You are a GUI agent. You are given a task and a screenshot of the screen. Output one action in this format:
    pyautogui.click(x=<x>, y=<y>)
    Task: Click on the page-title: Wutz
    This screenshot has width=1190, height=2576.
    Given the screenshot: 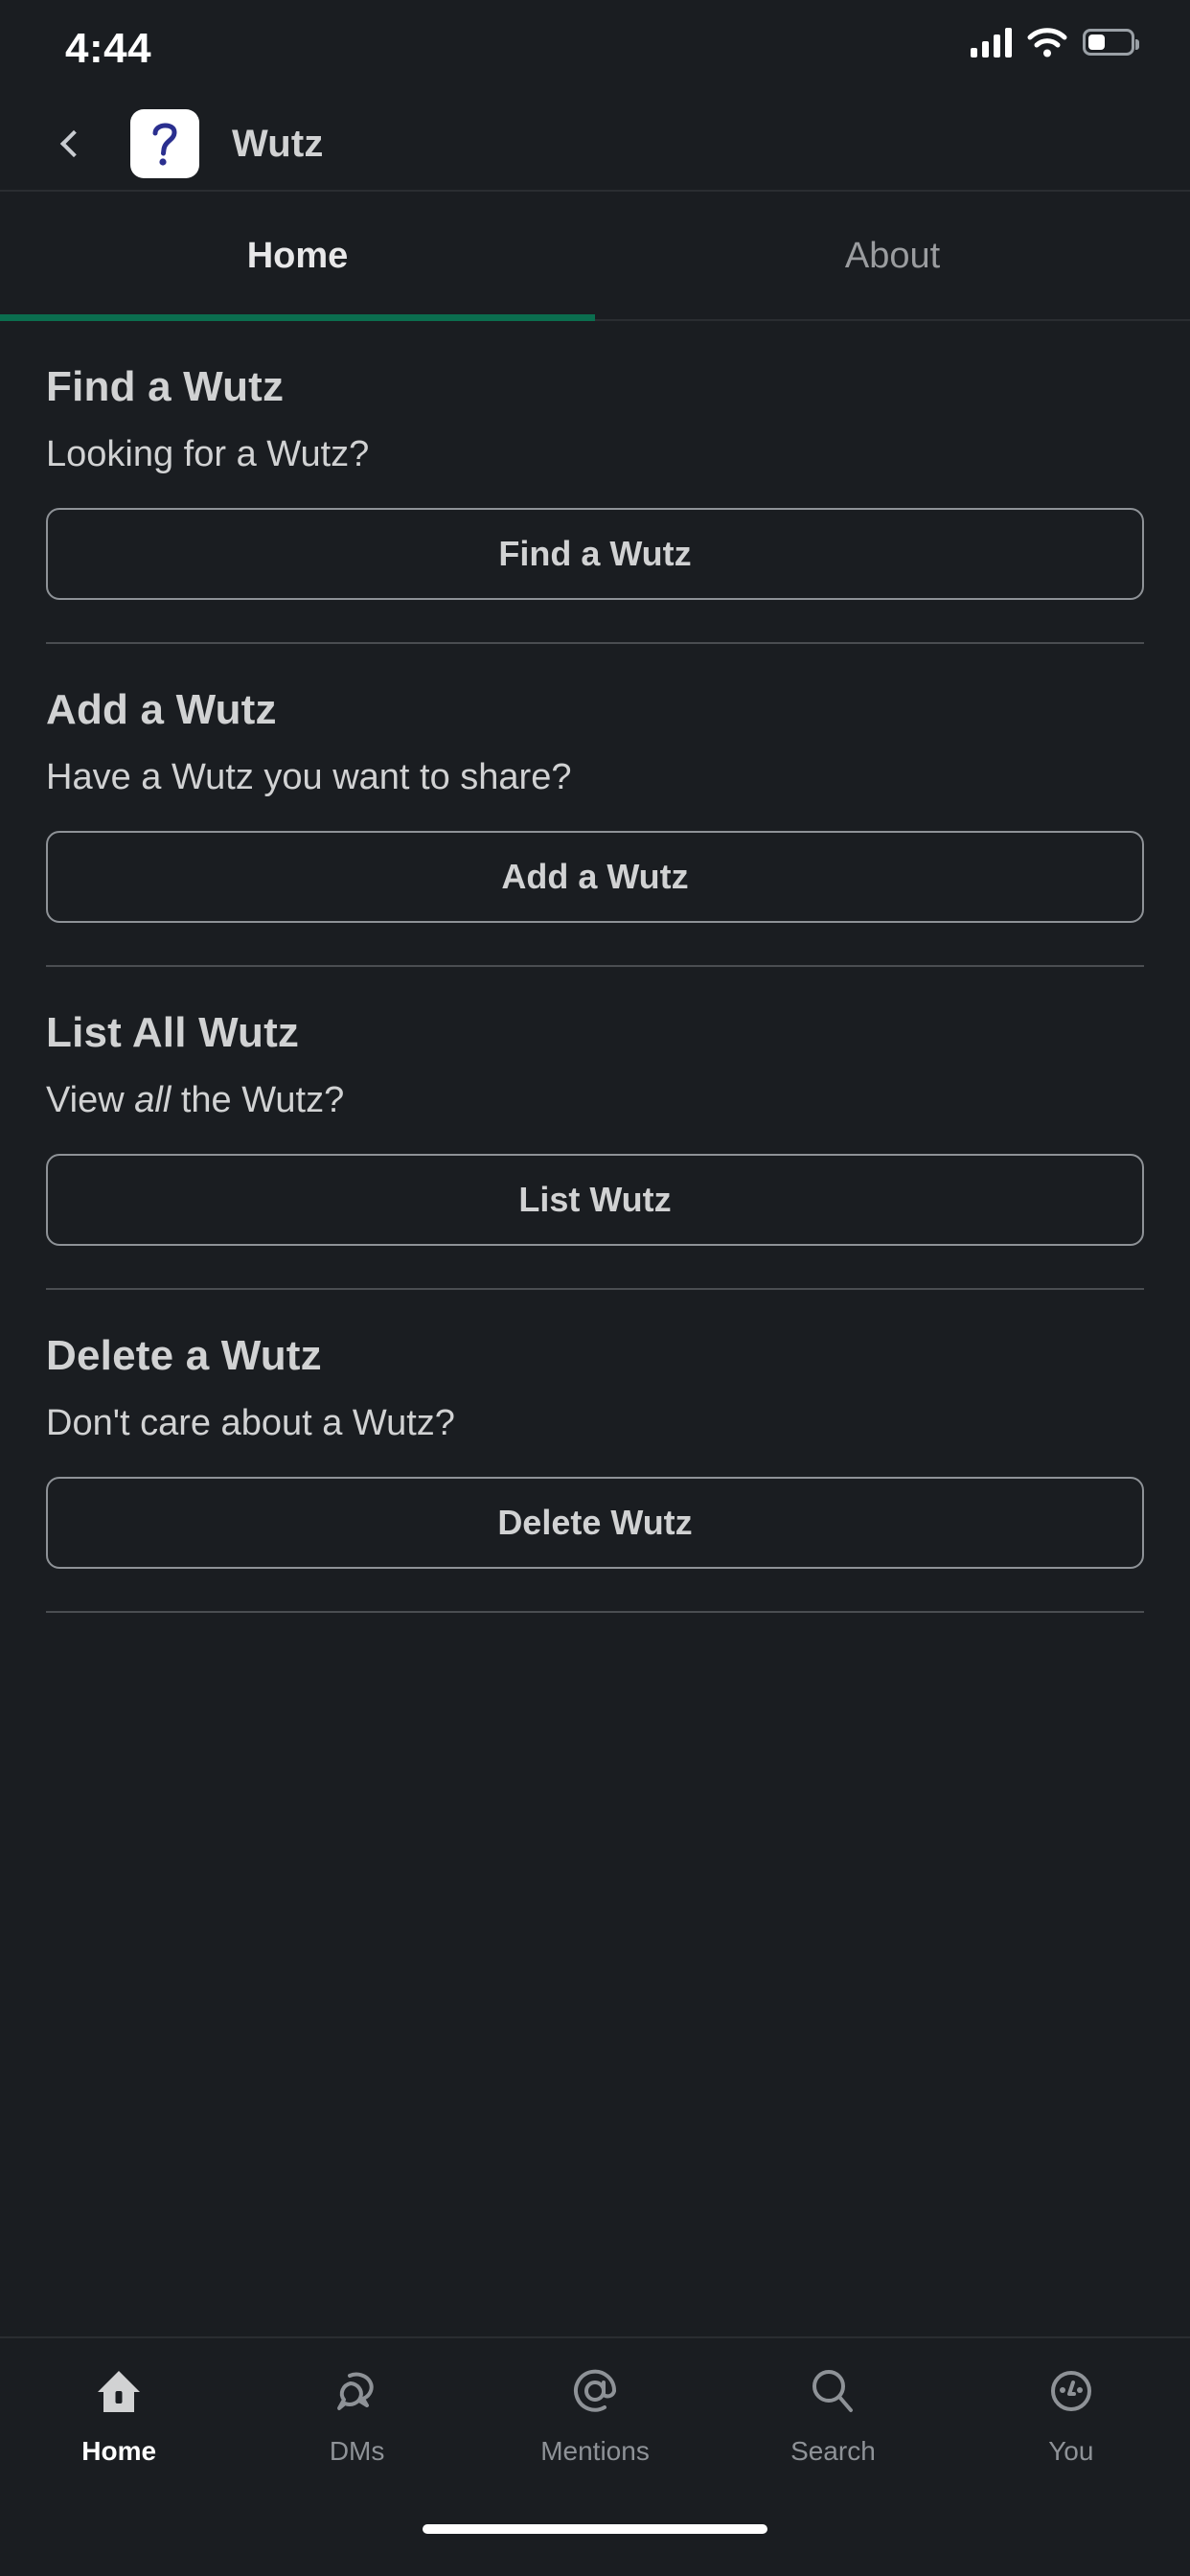 What is the action you would take?
    pyautogui.click(x=278, y=143)
    